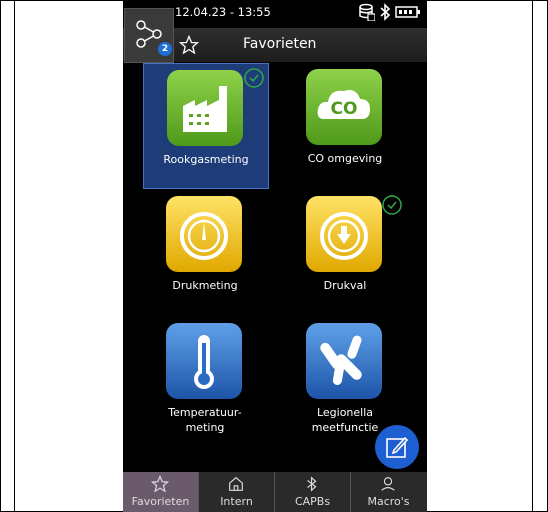 The image size is (548, 512). Describe the element at coordinates (189, 45) in the screenshot. I see `favorite-star-icon` at that location.